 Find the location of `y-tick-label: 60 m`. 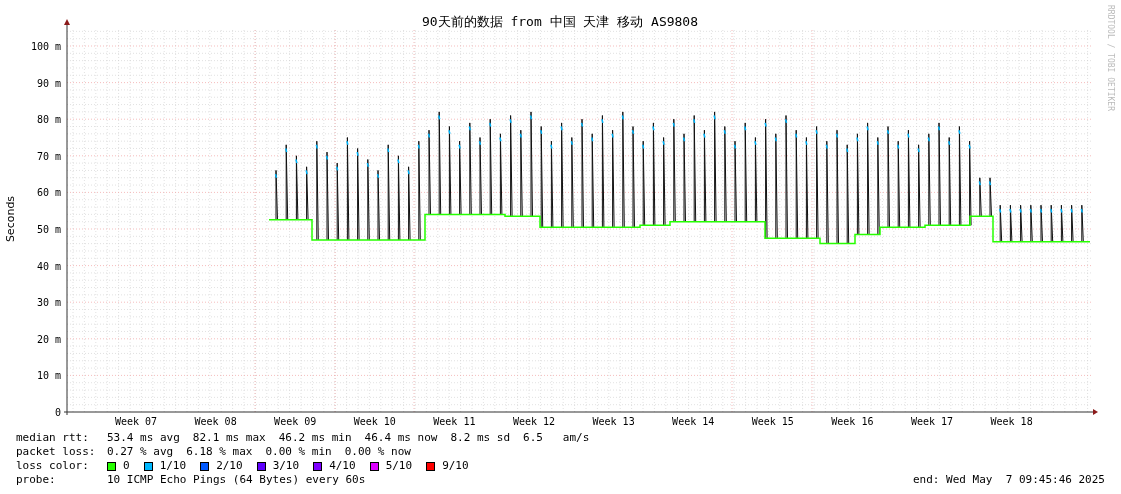

y-tick-label: 60 m is located at coordinates (48, 193).